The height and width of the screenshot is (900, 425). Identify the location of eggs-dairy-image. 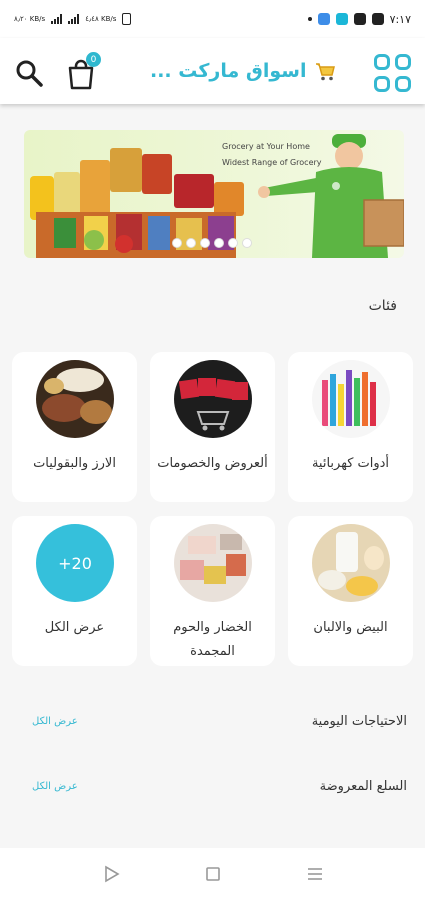
(351, 563).